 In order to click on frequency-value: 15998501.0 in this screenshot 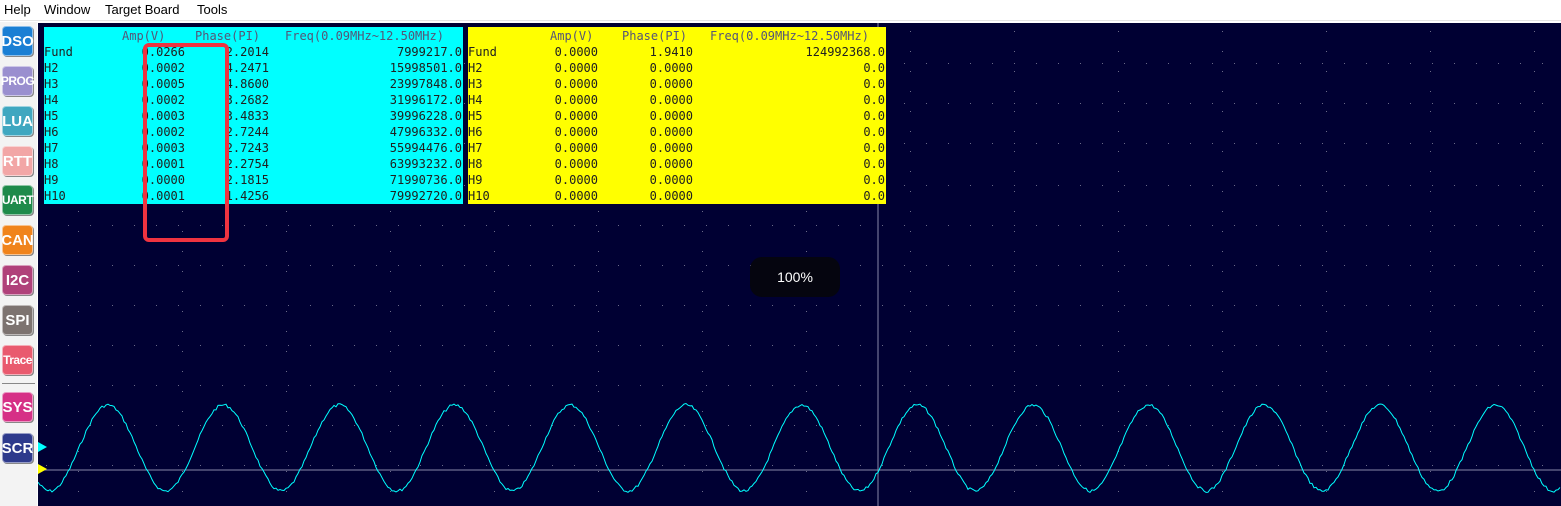, I will do `click(425, 68)`.